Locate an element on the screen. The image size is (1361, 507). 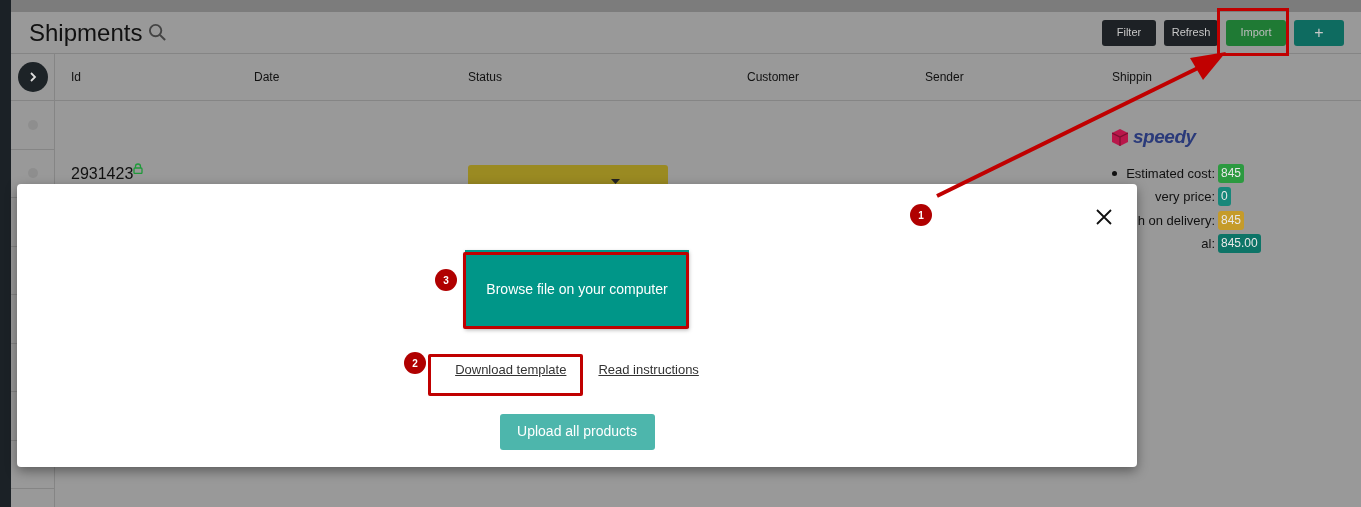
chevron-right-icon is located at coordinates (32, 77).